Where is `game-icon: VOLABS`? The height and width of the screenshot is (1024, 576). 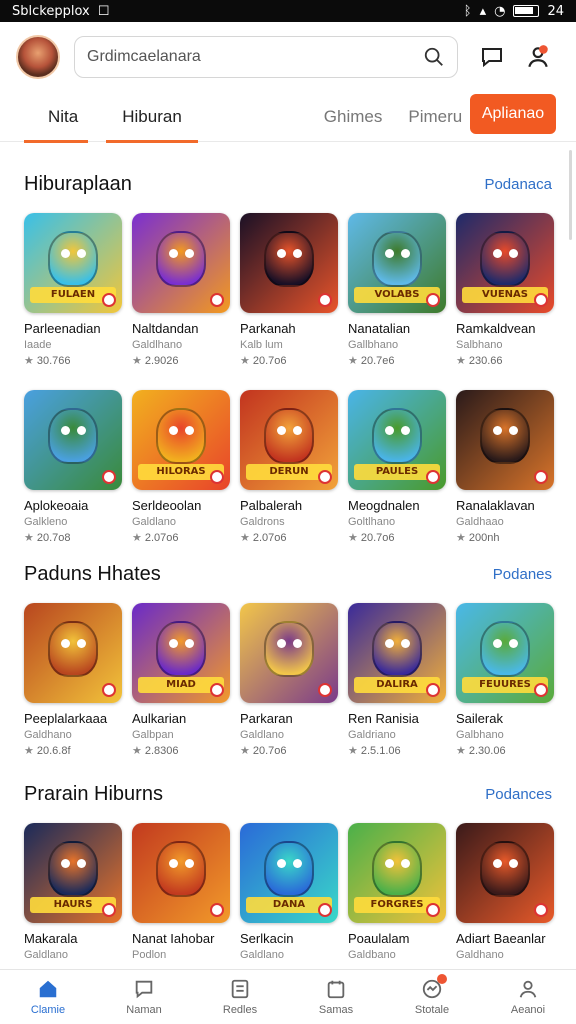 game-icon: VOLABS is located at coordinates (397, 263).